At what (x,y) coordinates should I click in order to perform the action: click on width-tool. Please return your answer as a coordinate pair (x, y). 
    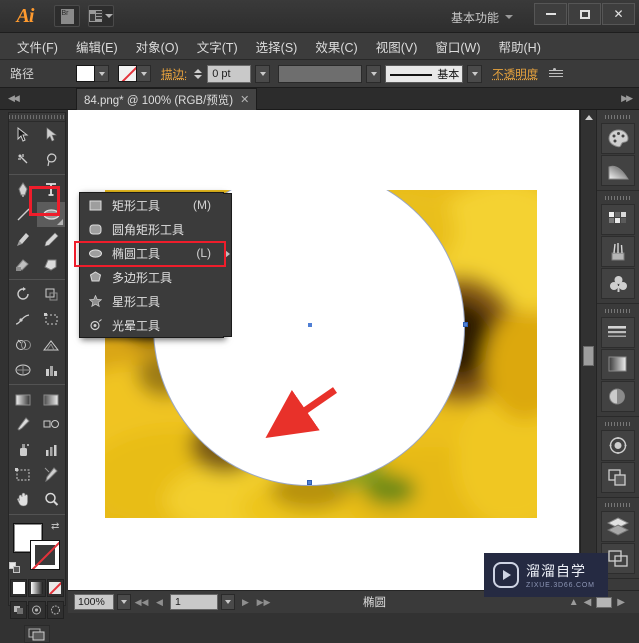
    Looking at the image, I should click on (23, 319).